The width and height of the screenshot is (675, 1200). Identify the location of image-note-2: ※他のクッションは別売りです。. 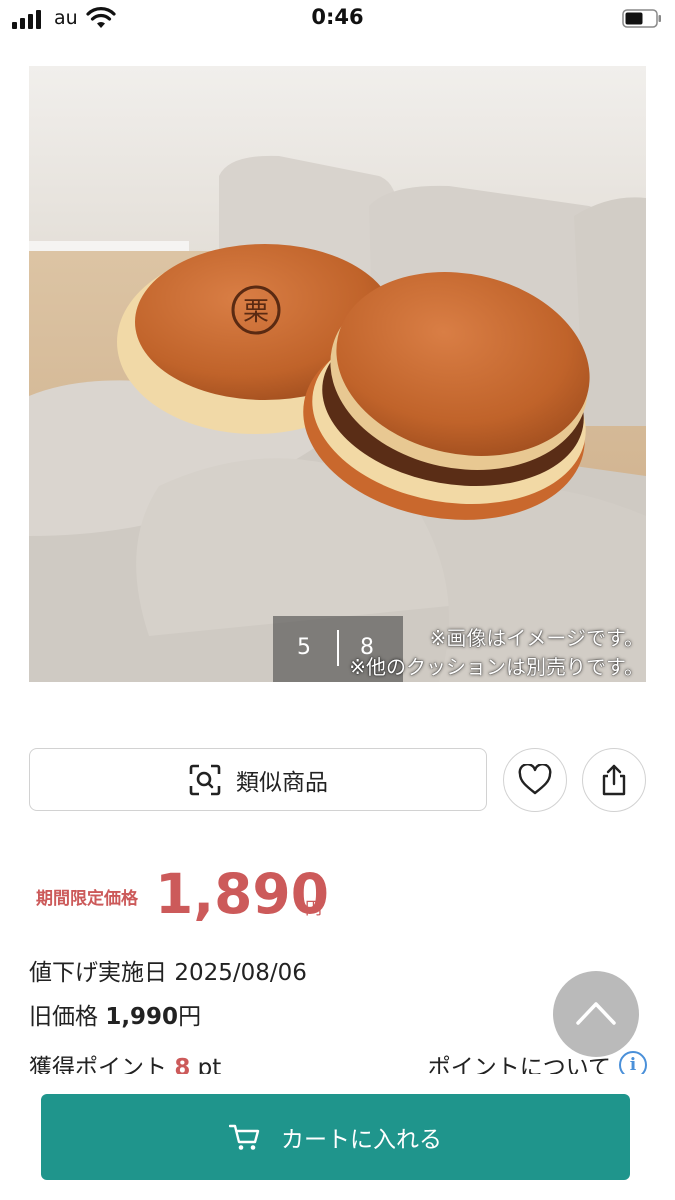
(496, 667).